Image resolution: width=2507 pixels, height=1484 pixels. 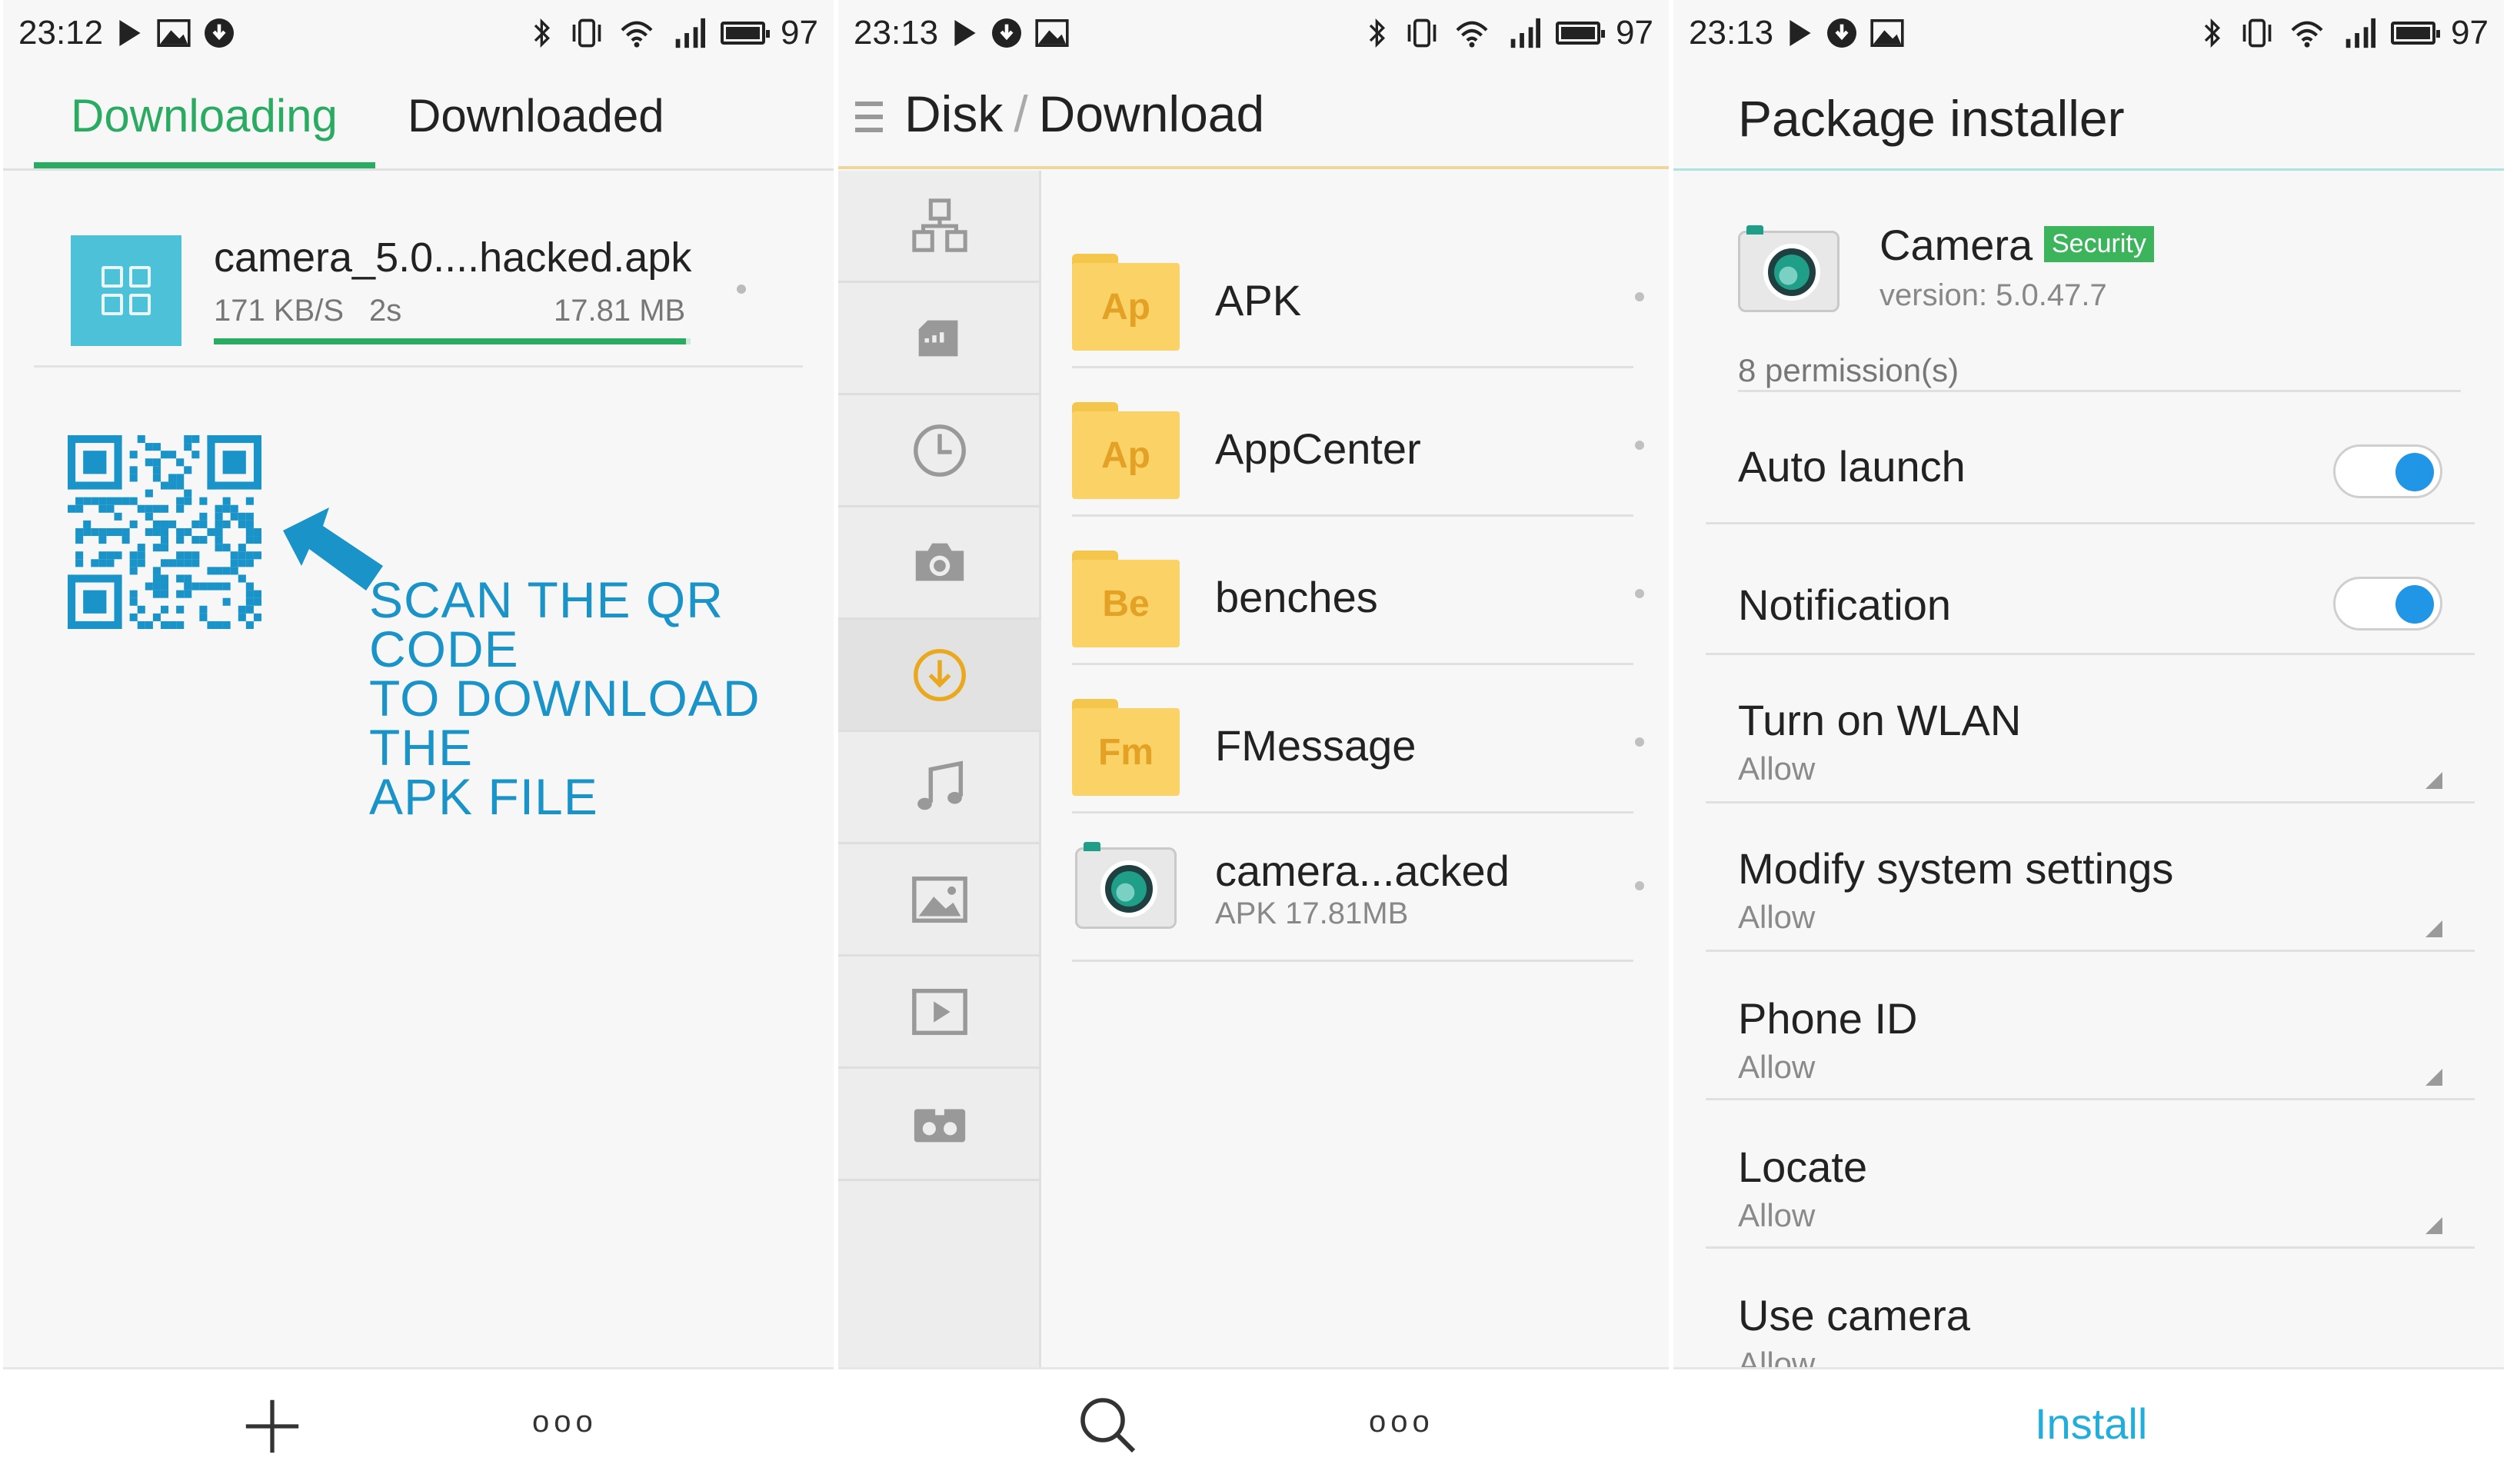 I want to click on apk-file-icon, so click(x=126, y=291).